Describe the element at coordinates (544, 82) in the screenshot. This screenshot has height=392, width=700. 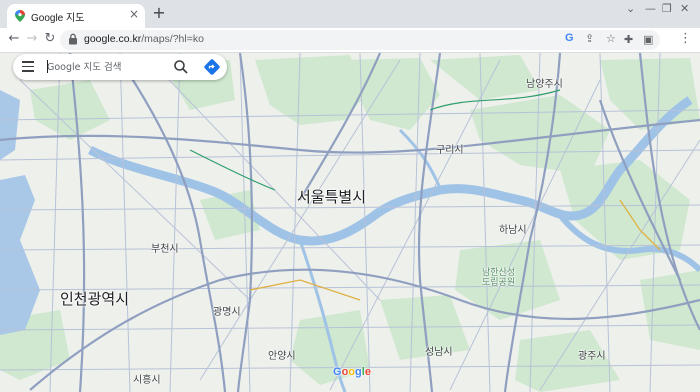
I see `label-namyangju: 남양주시` at that location.